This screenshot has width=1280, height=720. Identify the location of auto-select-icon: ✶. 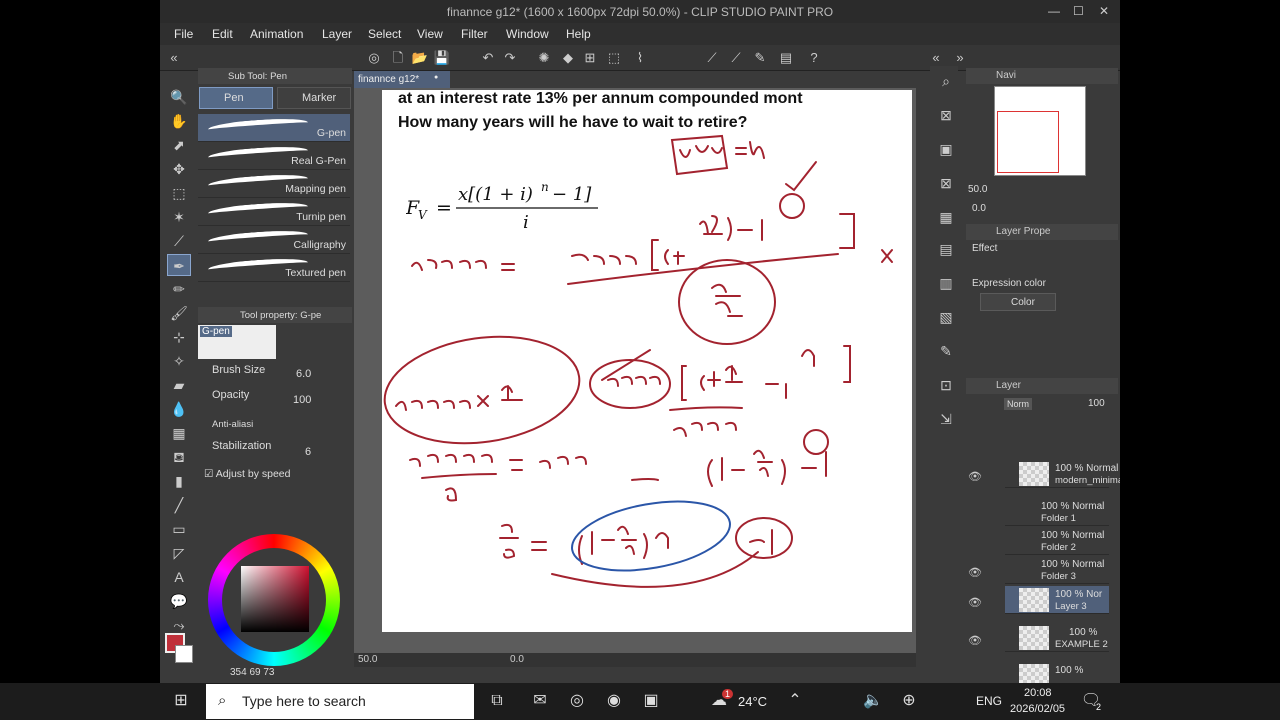
(179, 217).